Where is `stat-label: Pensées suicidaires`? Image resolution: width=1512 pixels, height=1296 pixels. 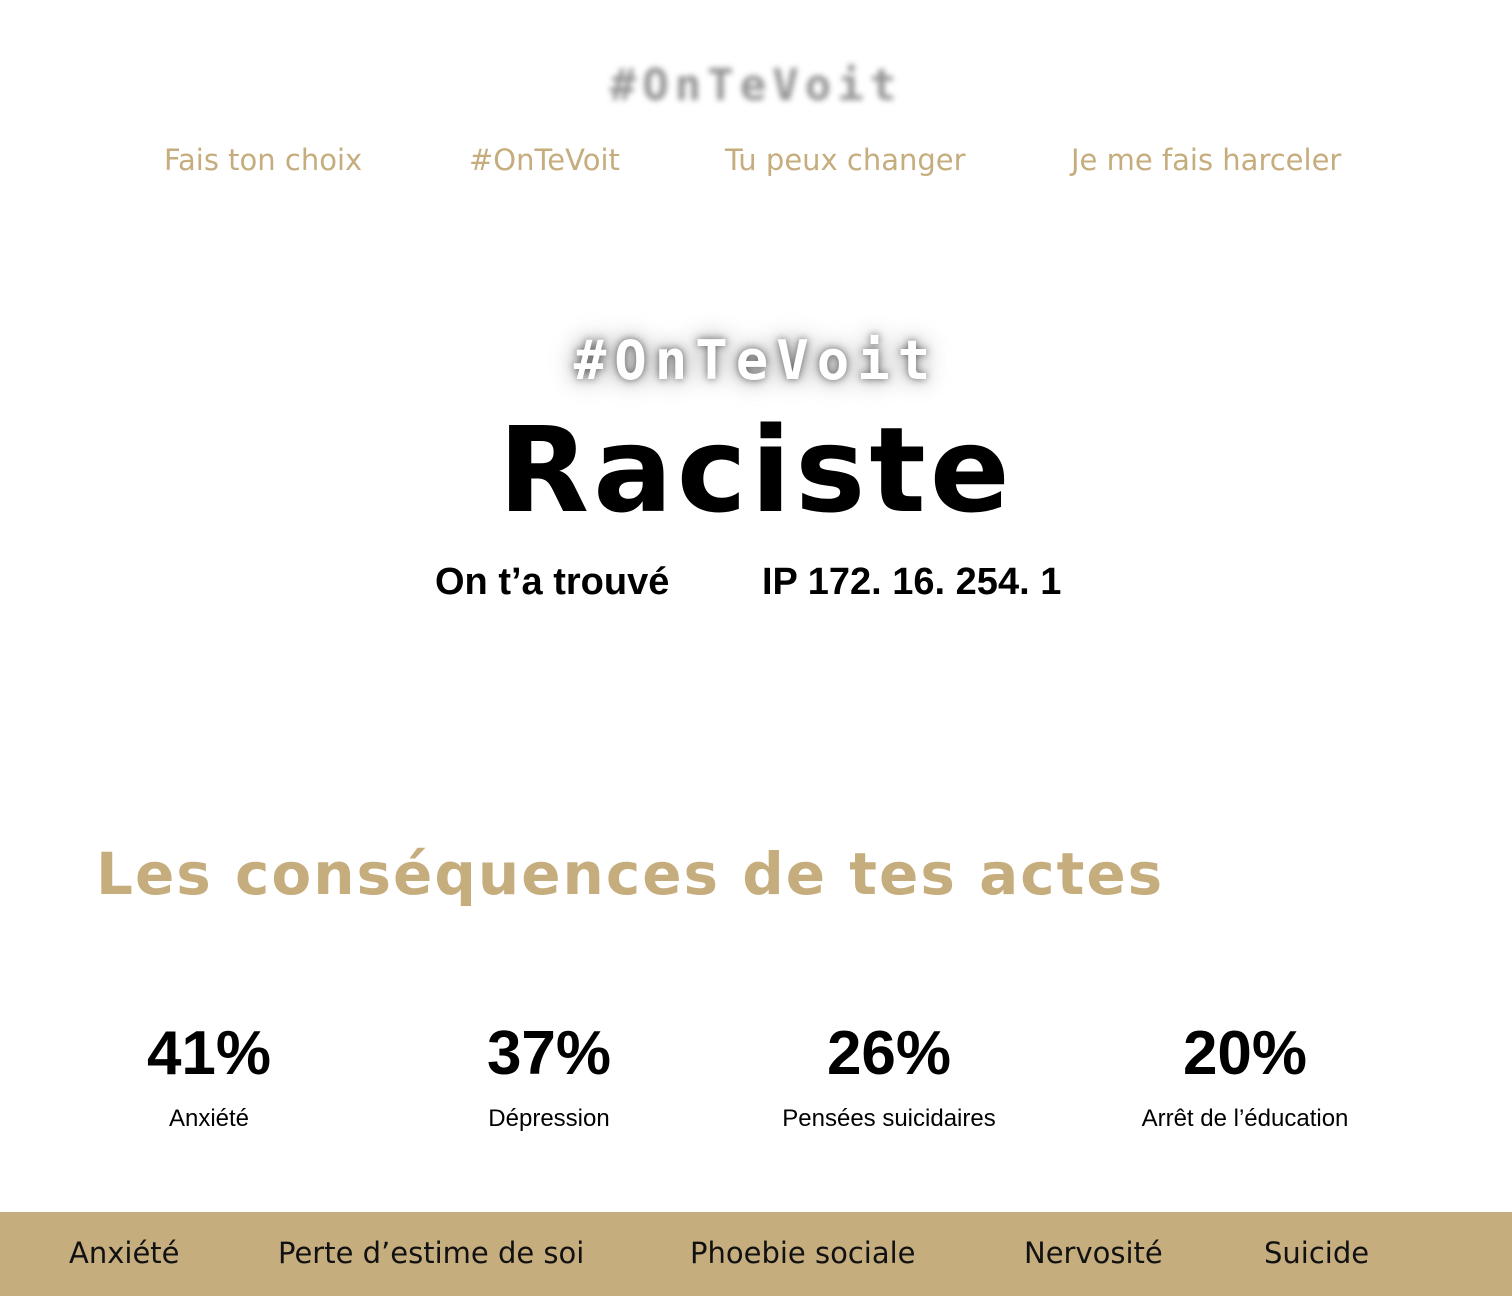
stat-label: Pensées suicidaires is located at coordinates (889, 1118).